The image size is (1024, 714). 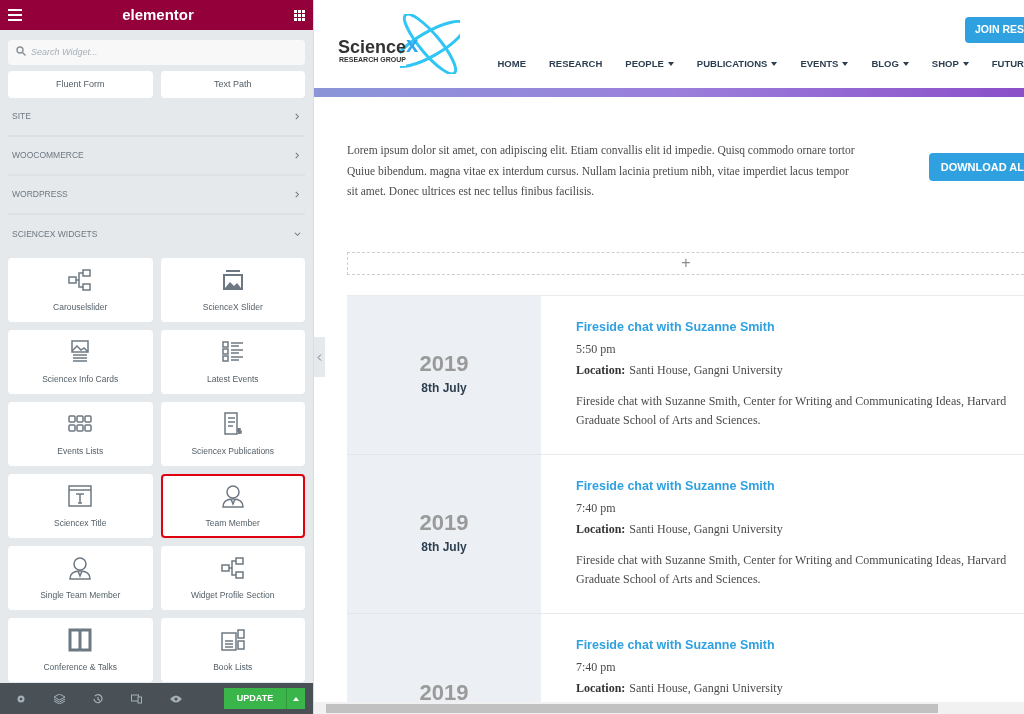 I want to click on widget-tile: Fluent Form, so click(x=80, y=84).